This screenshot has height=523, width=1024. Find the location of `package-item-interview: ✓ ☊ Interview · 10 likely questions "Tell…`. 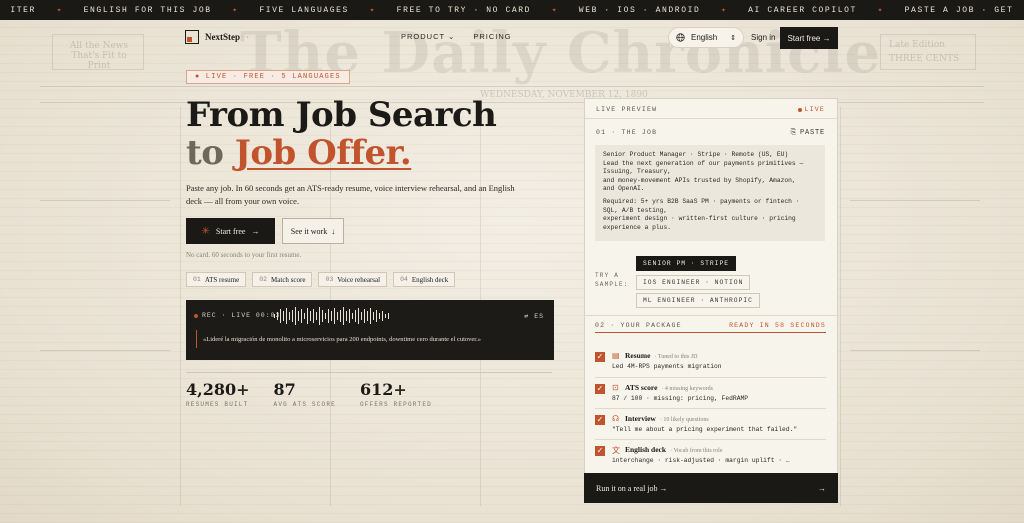

package-item-interview: ✓ ☊ Interview · 10 likely questions "Tell… is located at coordinates (710, 426).